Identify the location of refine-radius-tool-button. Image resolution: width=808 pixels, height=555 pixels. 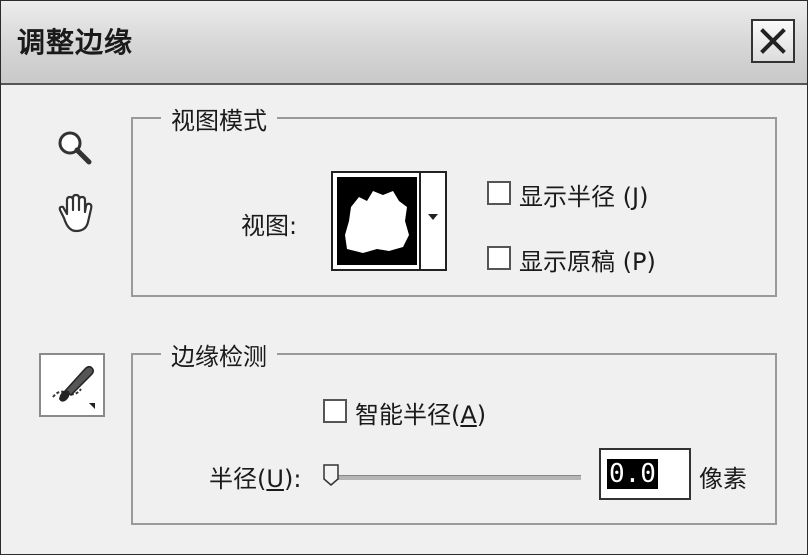
(72, 385).